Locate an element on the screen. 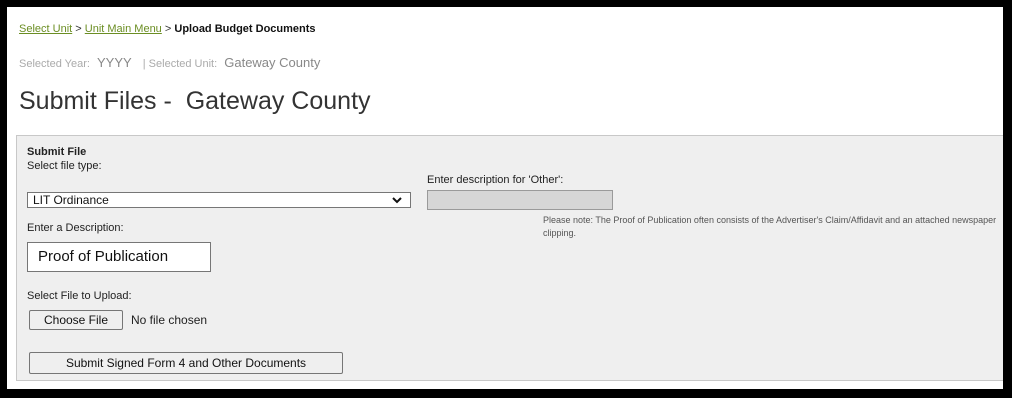 The height and width of the screenshot is (398, 1012). other-description-label: Enter description for 'Other': is located at coordinates (495, 180).